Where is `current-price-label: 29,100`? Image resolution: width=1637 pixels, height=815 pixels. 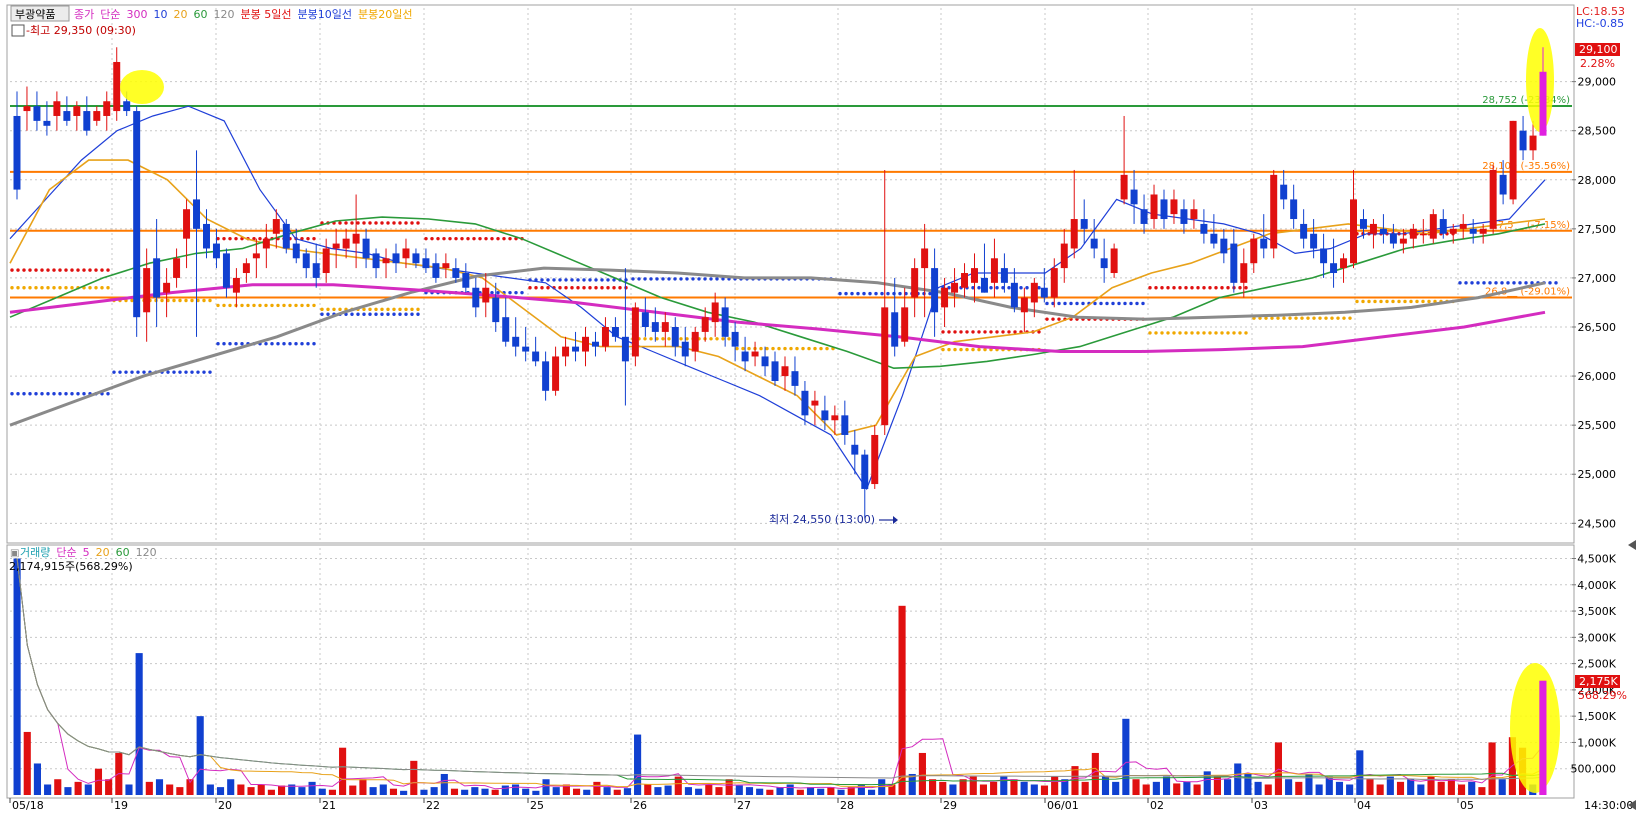
current-price-label: 29,100 is located at coordinates (1598, 49).